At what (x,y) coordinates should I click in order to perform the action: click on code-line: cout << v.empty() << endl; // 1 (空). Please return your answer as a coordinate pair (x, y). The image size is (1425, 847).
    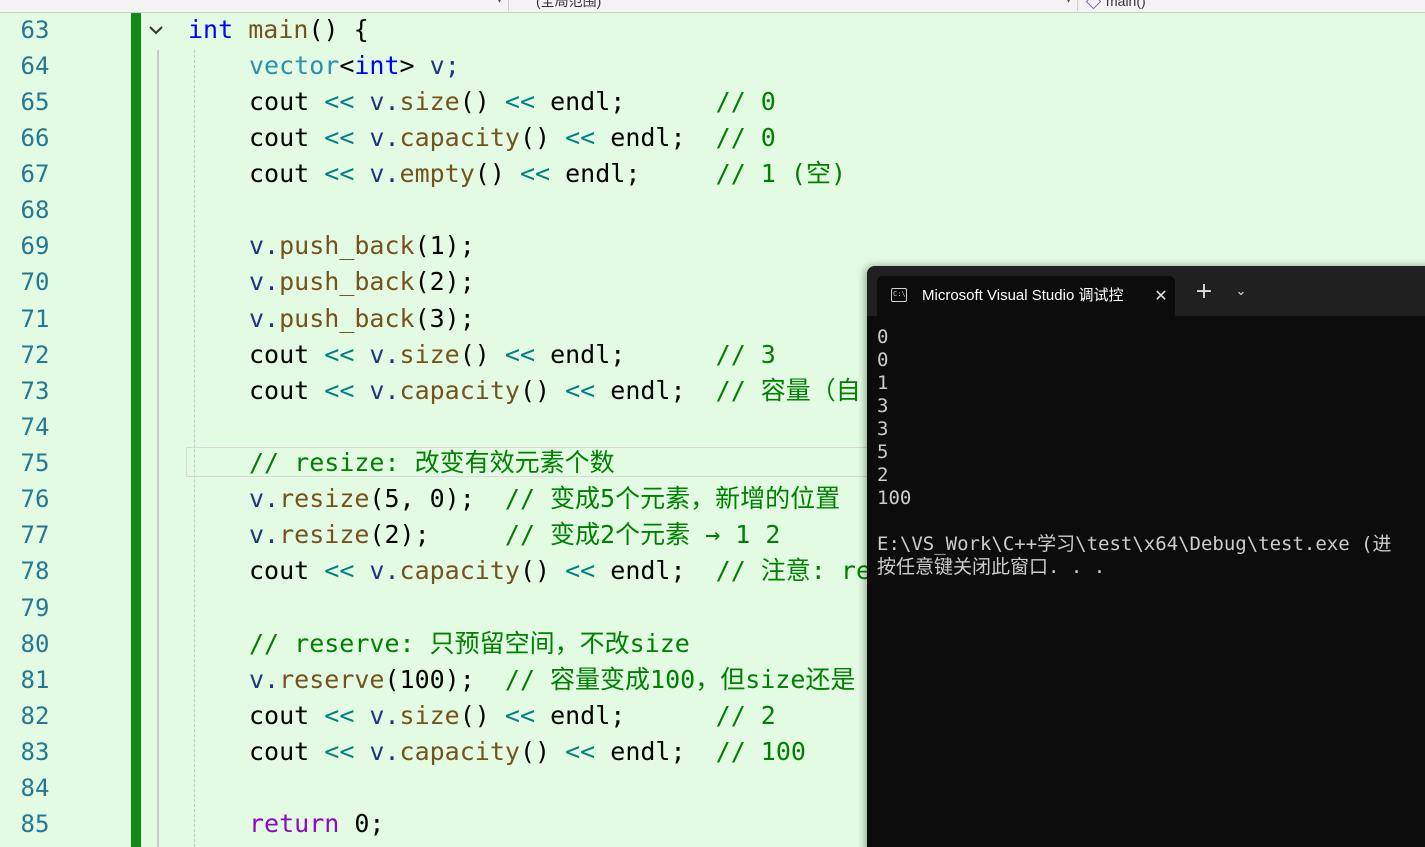
    Looking at the image, I should click on (547, 174).